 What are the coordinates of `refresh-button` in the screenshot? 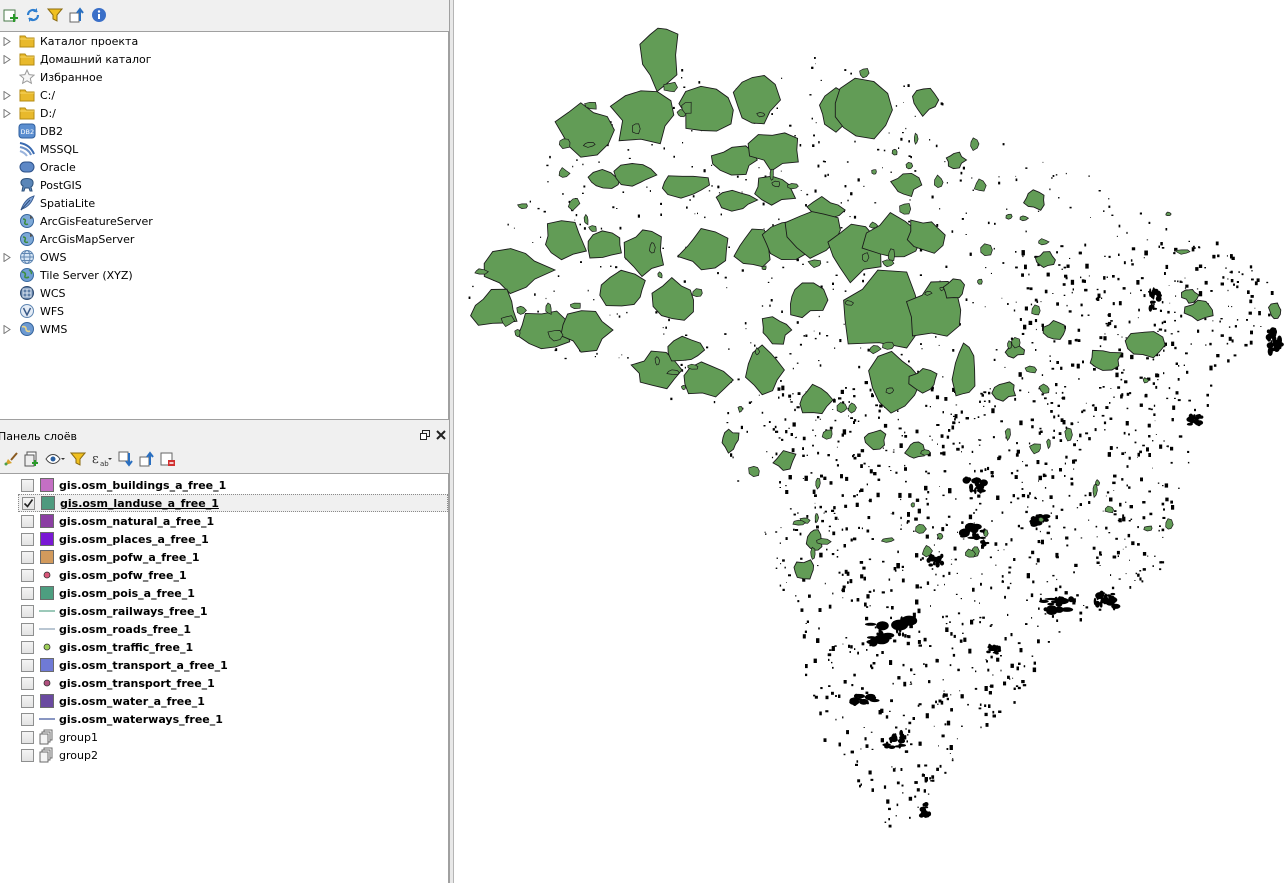 It's located at (33, 16).